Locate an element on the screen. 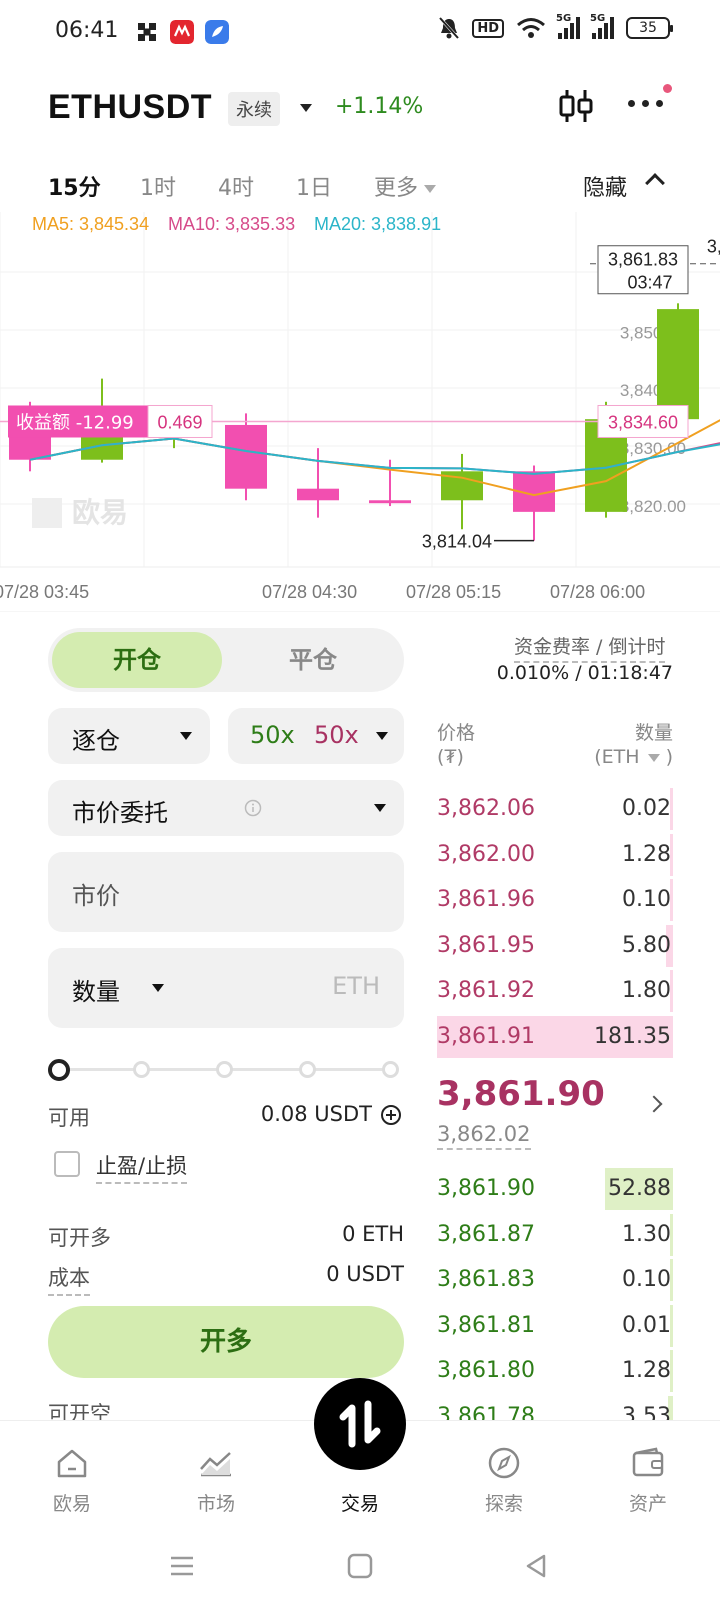  bid-price: 3,861.81 is located at coordinates (486, 1325).